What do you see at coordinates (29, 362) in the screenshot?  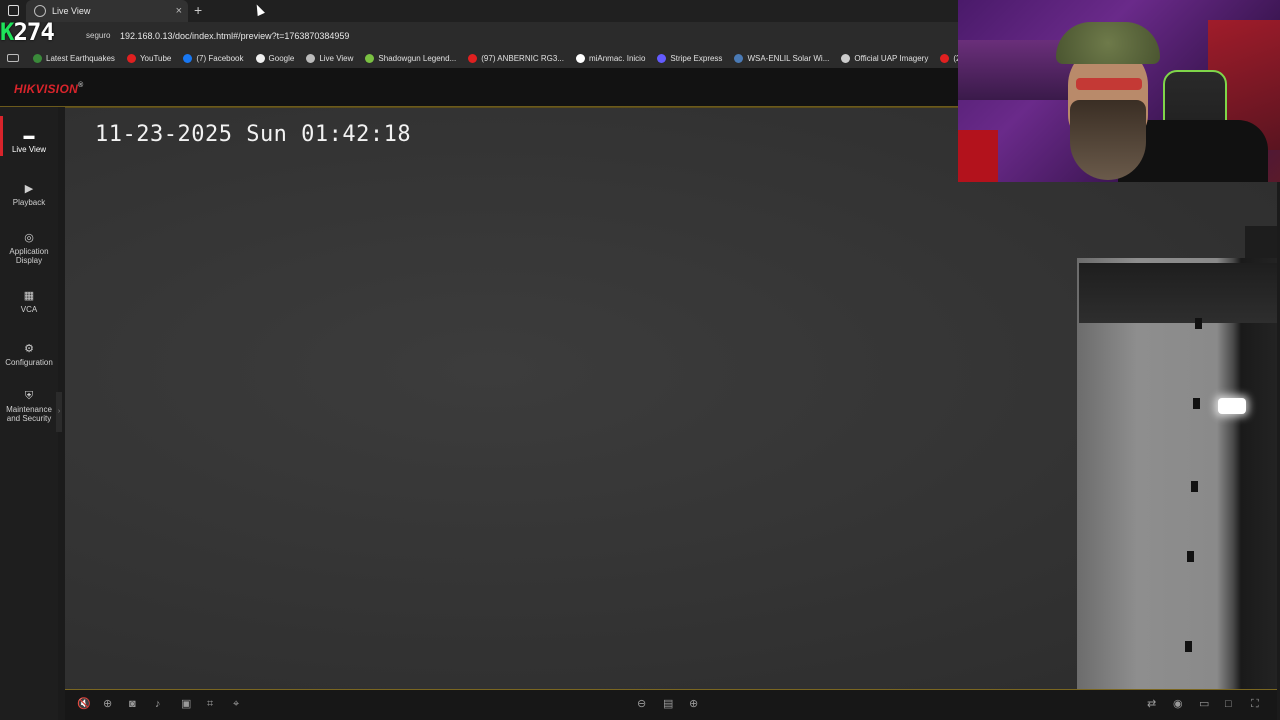 I see `nav-label: Configuration` at bounding box center [29, 362].